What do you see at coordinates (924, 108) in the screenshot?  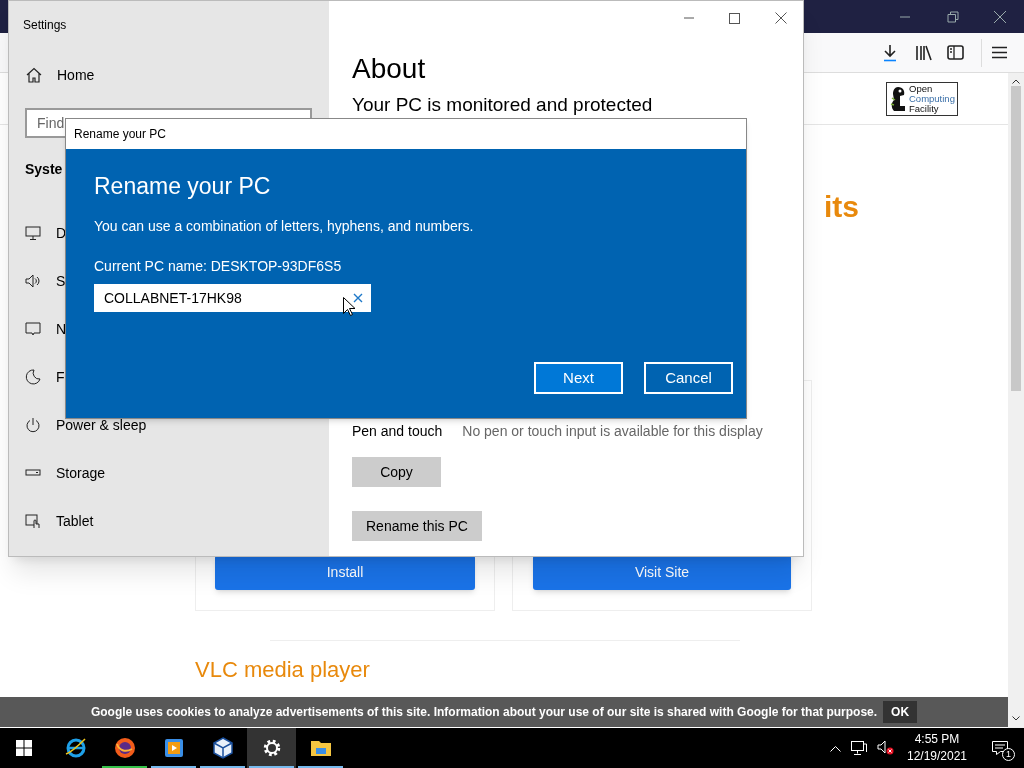 I see `logo-text: Facility` at bounding box center [924, 108].